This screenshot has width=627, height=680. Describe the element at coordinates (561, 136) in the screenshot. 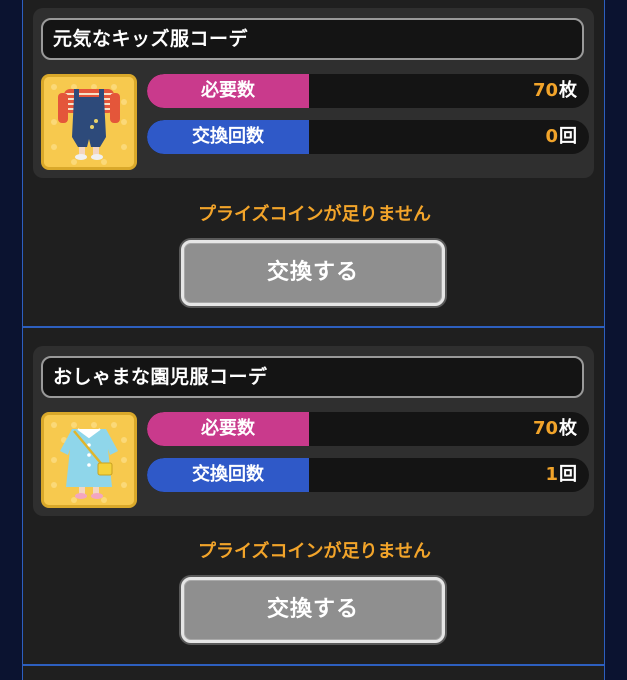

I see `exchange-count-value: 0回` at that location.